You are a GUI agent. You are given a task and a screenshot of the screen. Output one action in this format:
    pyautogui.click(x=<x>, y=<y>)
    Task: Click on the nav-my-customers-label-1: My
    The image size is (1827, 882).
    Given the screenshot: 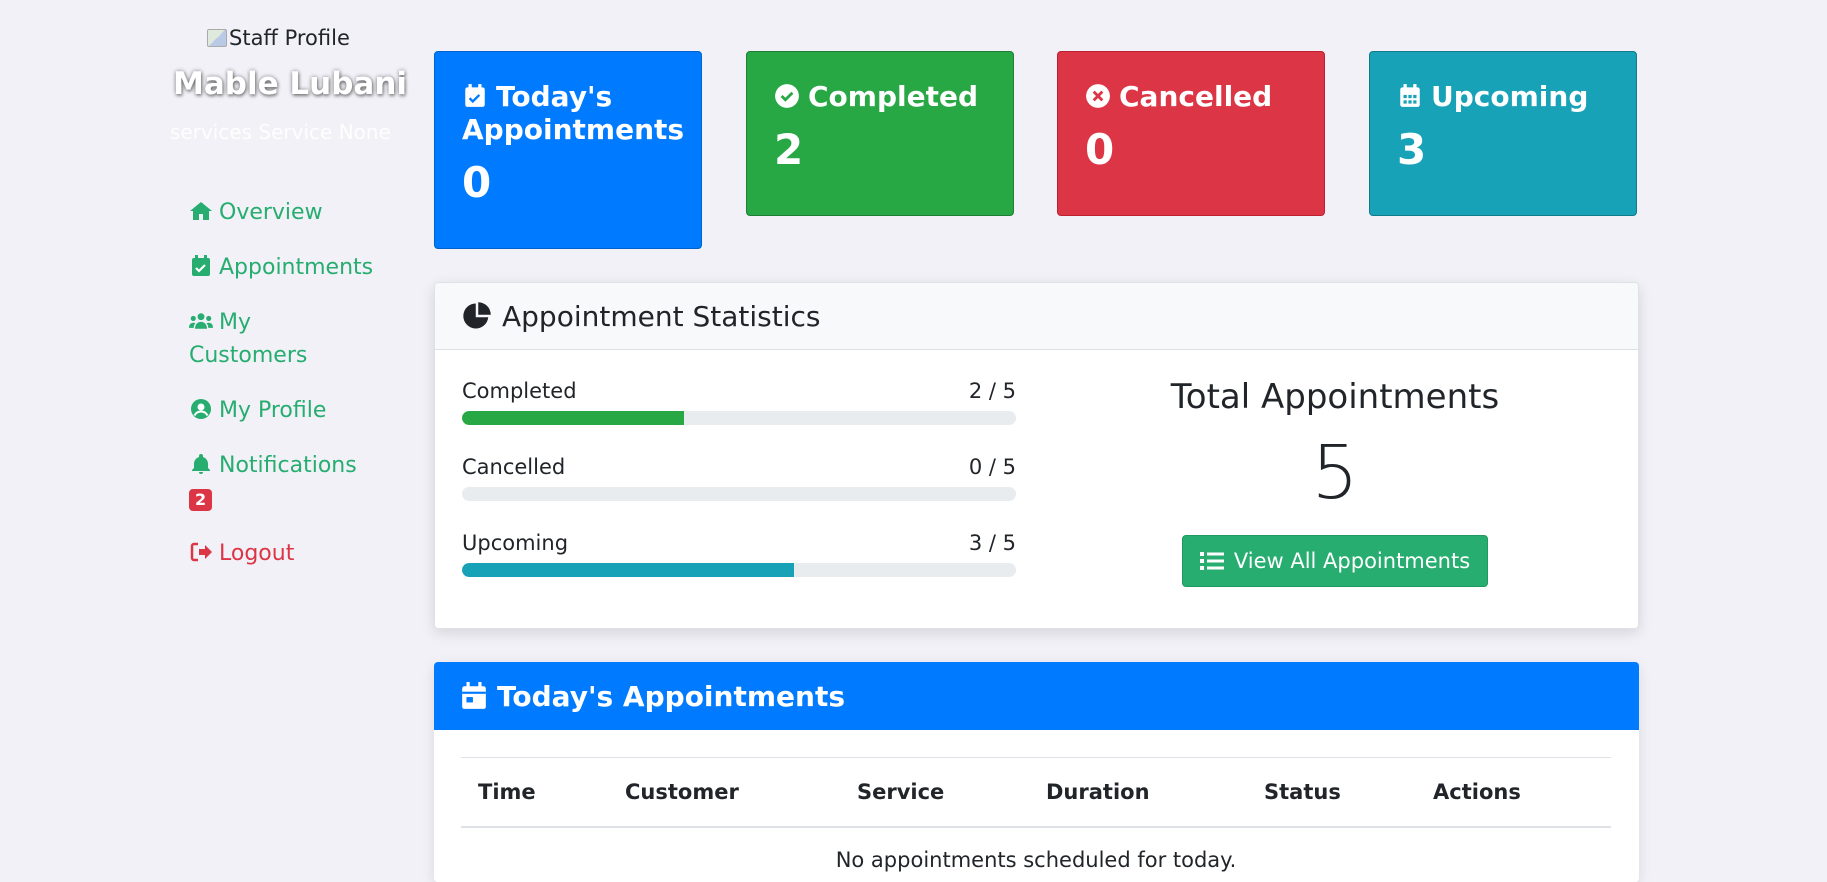 What is the action you would take?
    pyautogui.click(x=235, y=322)
    